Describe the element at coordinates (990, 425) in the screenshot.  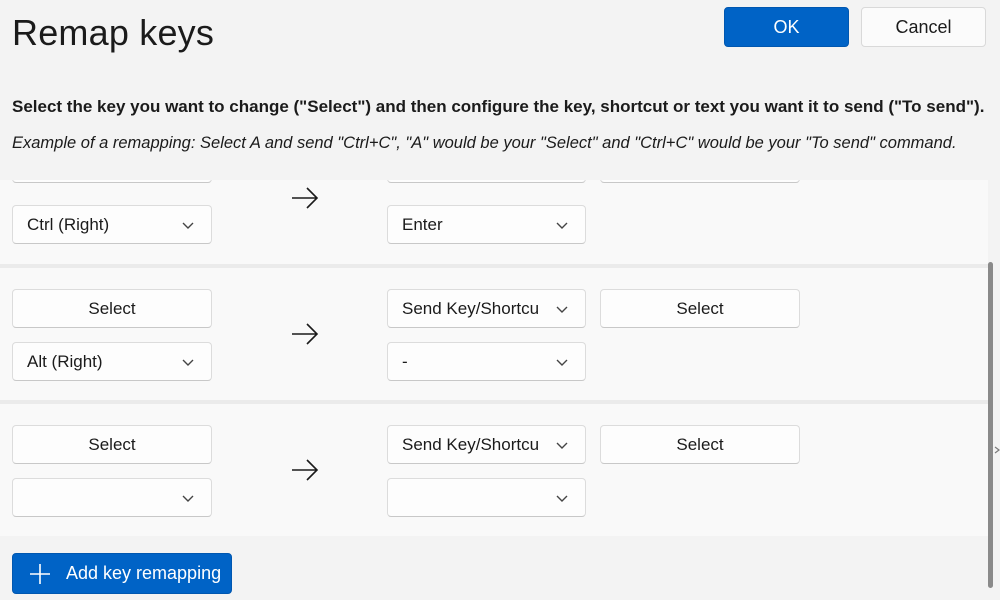
I see `scrollbar-thumb` at that location.